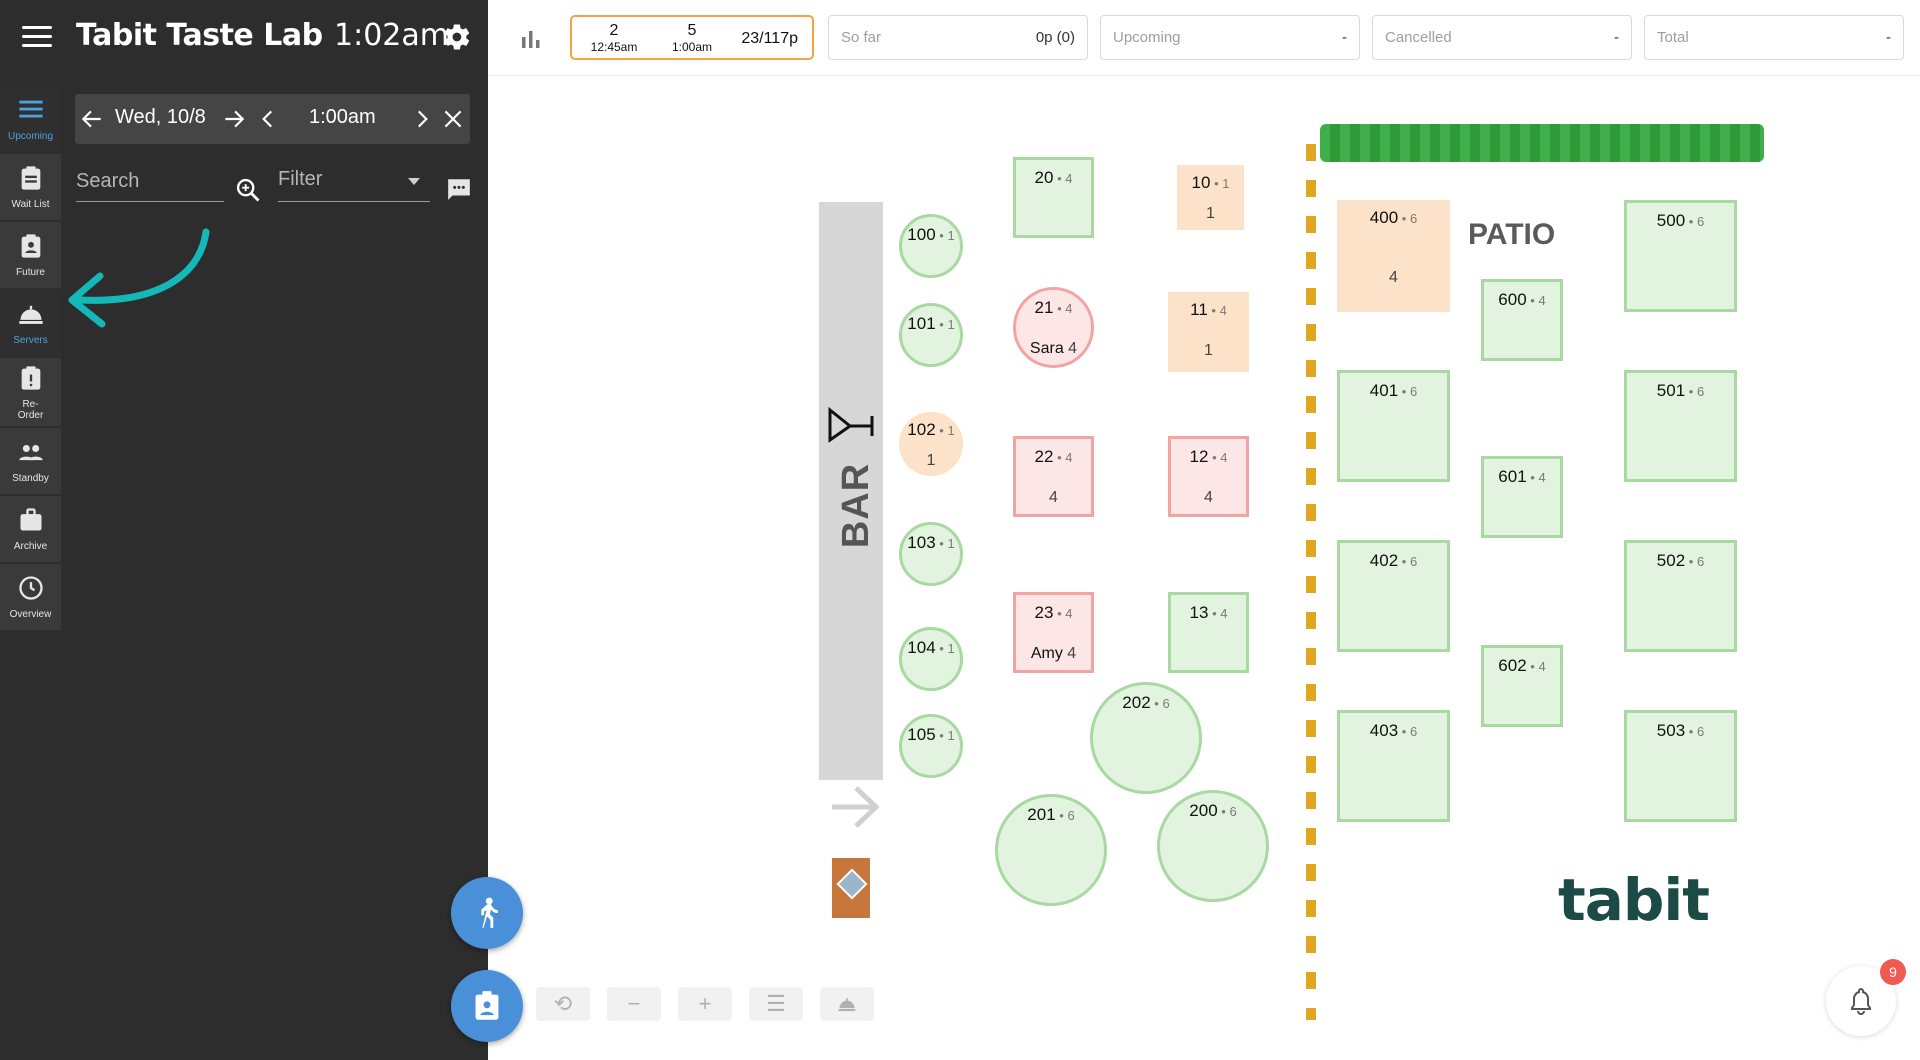 Image resolution: width=1920 pixels, height=1060 pixels. Describe the element at coordinates (1680, 391) in the screenshot. I see `table-number: 501 • 6` at that location.